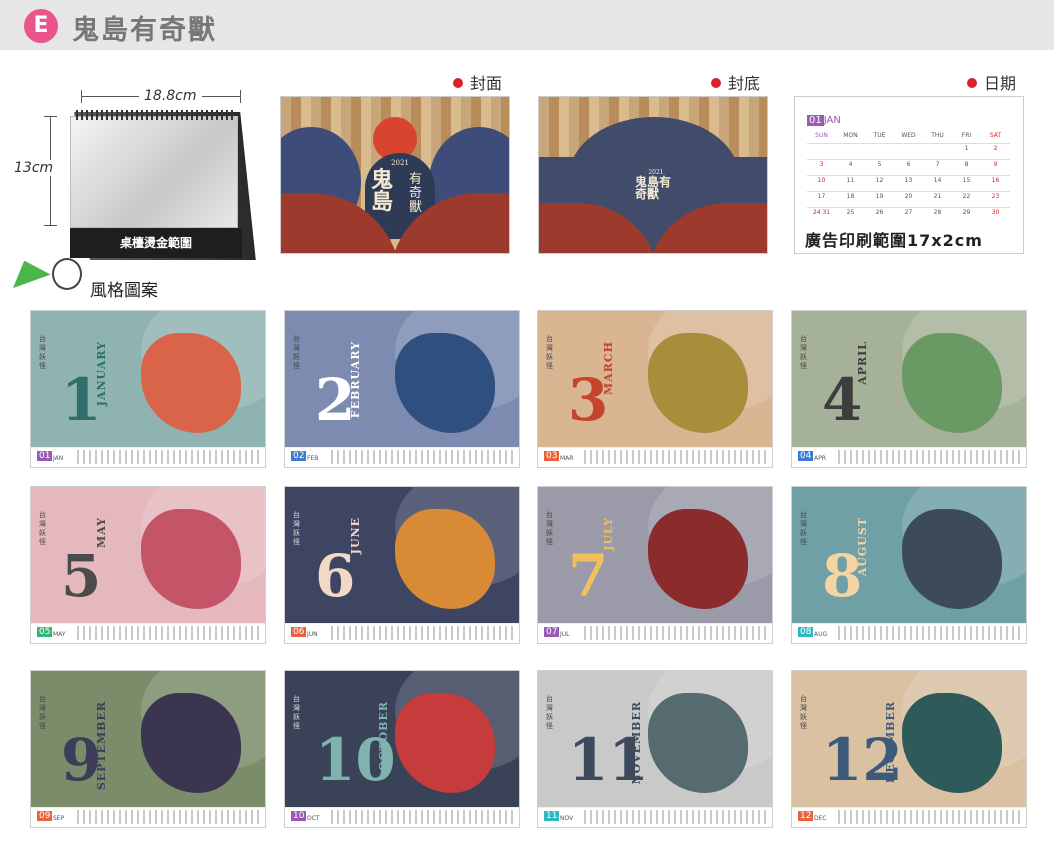 This screenshot has width=1054, height=855. Describe the element at coordinates (28, 271) in the screenshot. I see `green-triangle-icon` at that location.